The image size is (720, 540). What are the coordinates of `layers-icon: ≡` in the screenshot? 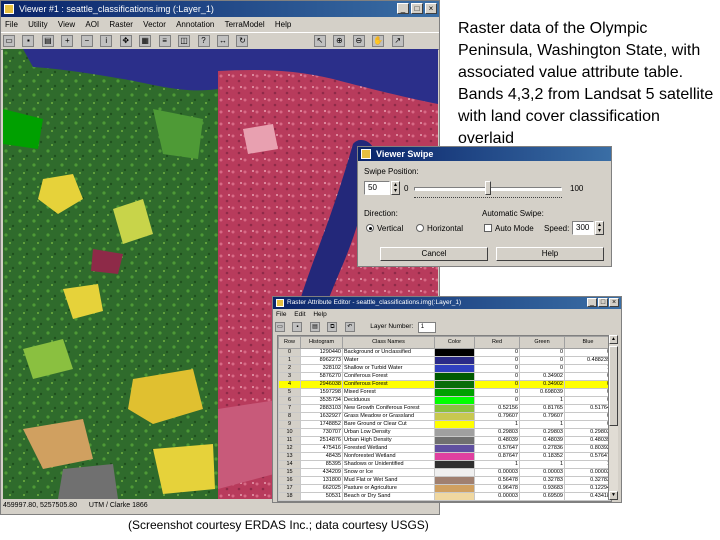 It's located at (164, 41).